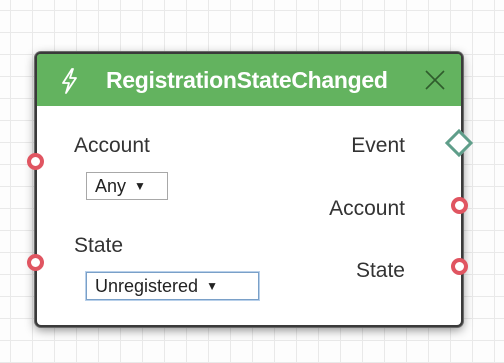 The width and height of the screenshot is (504, 363). I want to click on node-title: RegistrationStateChanged, so click(247, 80).